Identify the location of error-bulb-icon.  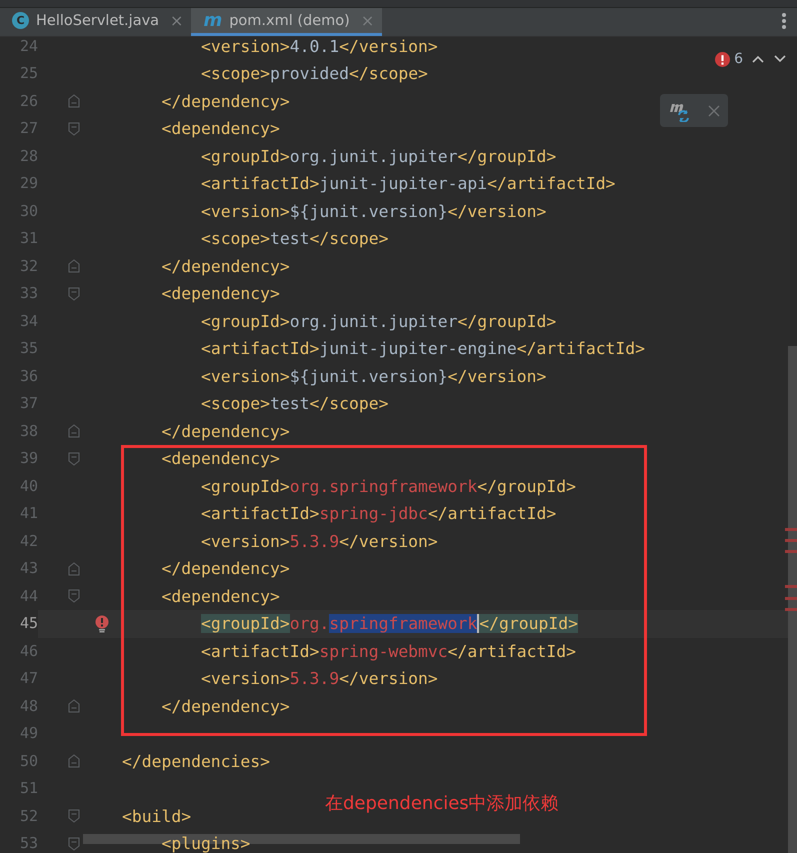
(102, 623).